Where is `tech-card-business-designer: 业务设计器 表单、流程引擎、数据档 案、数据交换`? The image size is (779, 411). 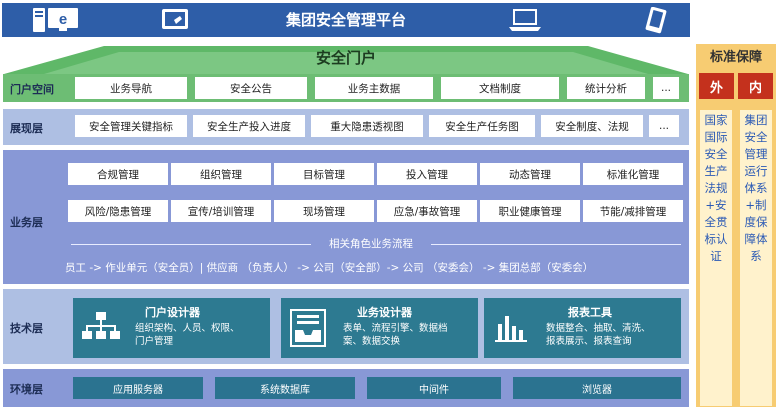 tech-card-business-designer: 业务设计器 表单、流程引擎、数据档 案、数据交换 is located at coordinates (379, 328).